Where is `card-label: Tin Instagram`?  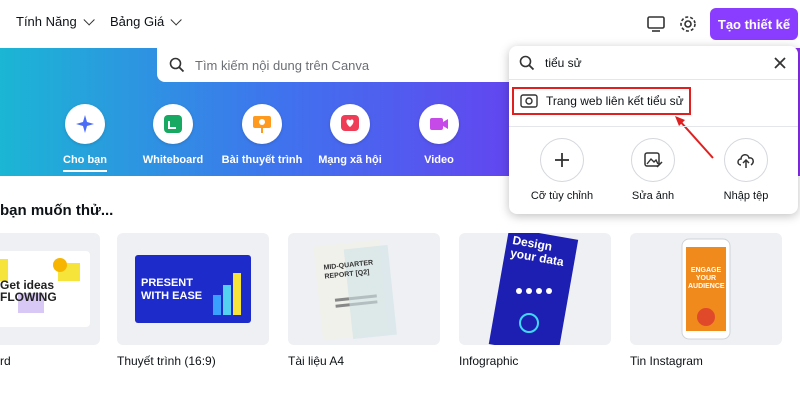
card-label: Tin Instagram is located at coordinates (666, 361).